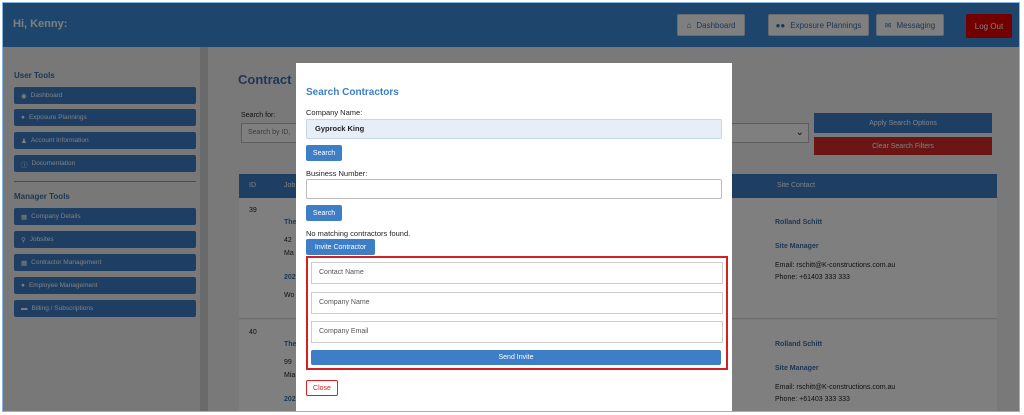 This screenshot has width=1024, height=415. Describe the element at coordinates (514, 129) in the screenshot. I see `company-name-input: Gyprock King` at that location.